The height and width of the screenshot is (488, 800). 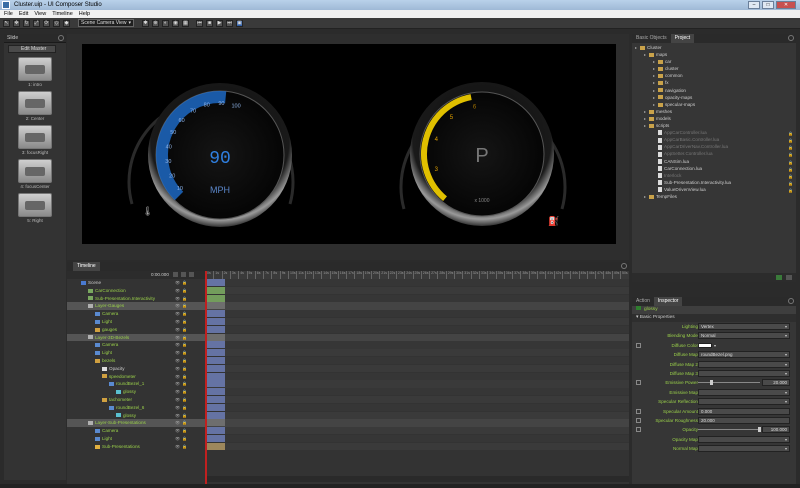 What do you see at coordinates (714, 111) in the screenshot?
I see `tree-folder: ▸ meshes` at bounding box center [714, 111].